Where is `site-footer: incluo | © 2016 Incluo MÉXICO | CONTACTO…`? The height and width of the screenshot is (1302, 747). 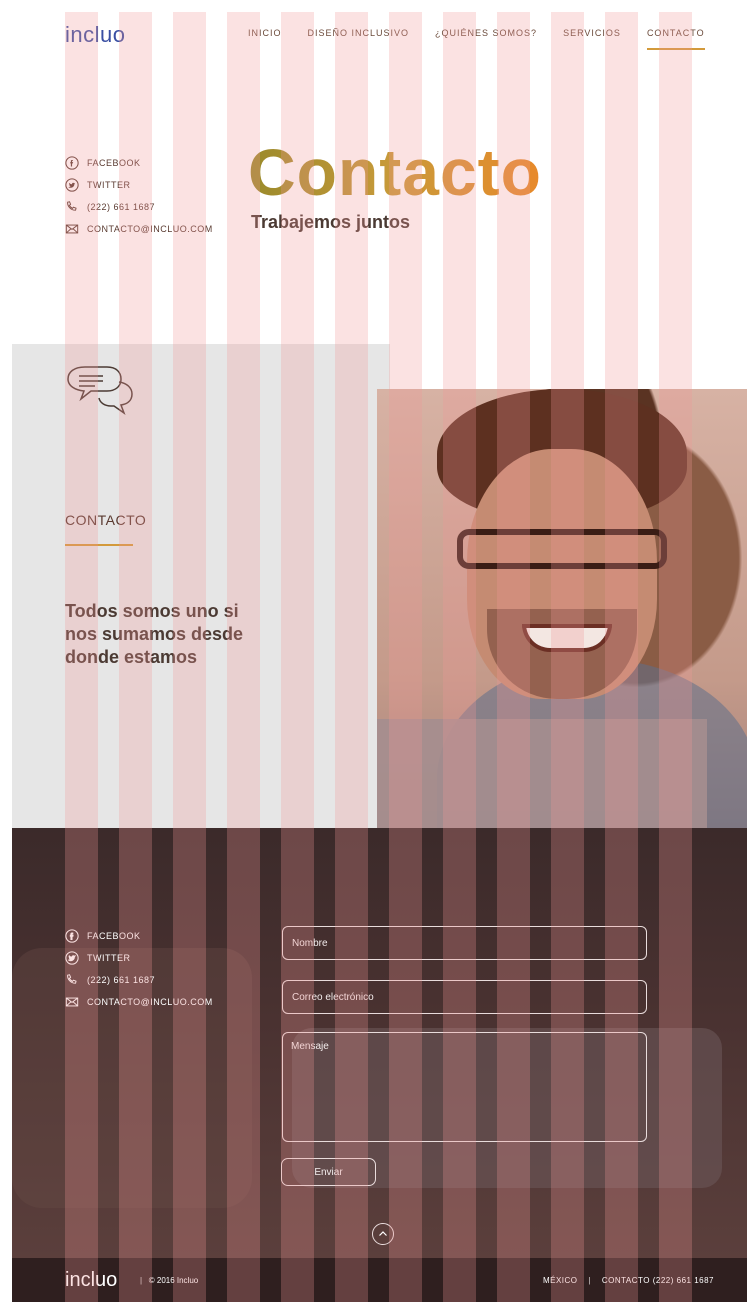
site-footer: incluo | © 2016 Incluo MÉXICO | CONTACTO… is located at coordinates (379, 1280).